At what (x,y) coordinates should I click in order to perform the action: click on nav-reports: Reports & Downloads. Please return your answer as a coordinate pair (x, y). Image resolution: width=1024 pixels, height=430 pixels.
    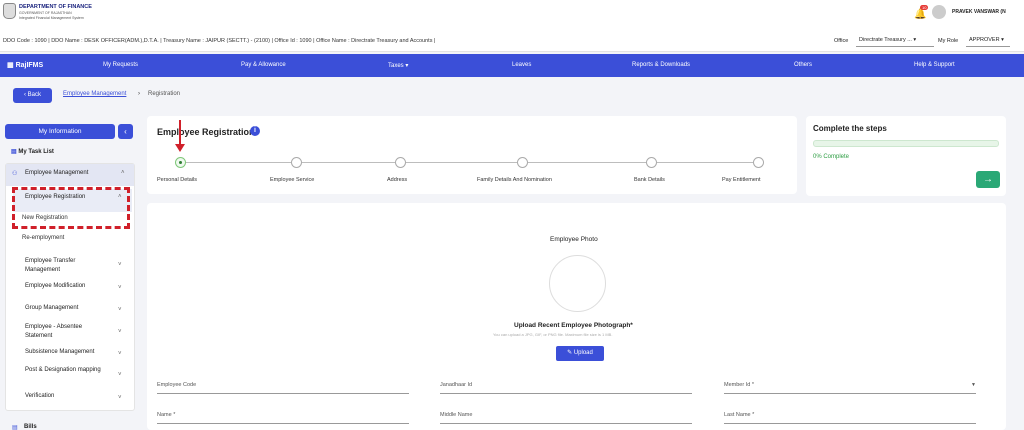
    Looking at the image, I should click on (661, 65).